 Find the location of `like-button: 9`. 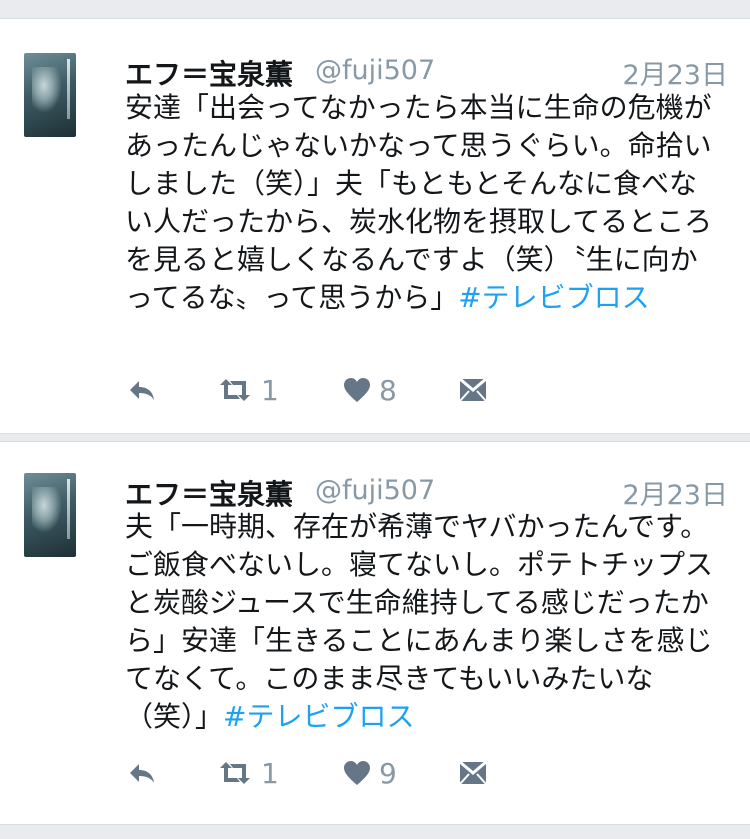

like-button: 9 is located at coordinates (370, 773).